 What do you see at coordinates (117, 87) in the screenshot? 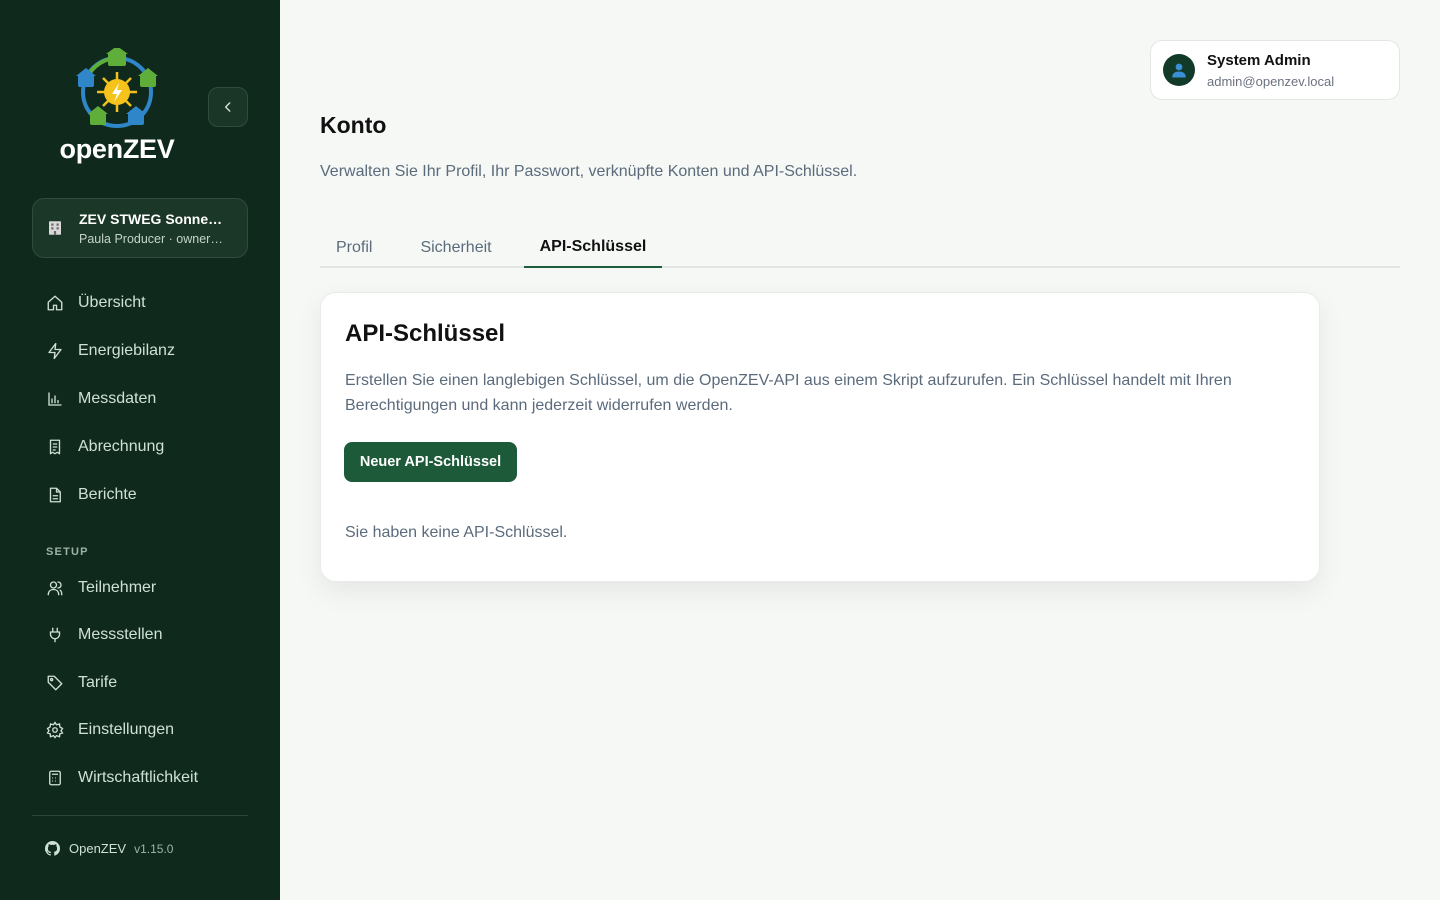
I see `sun-houses-logo-icon` at bounding box center [117, 87].